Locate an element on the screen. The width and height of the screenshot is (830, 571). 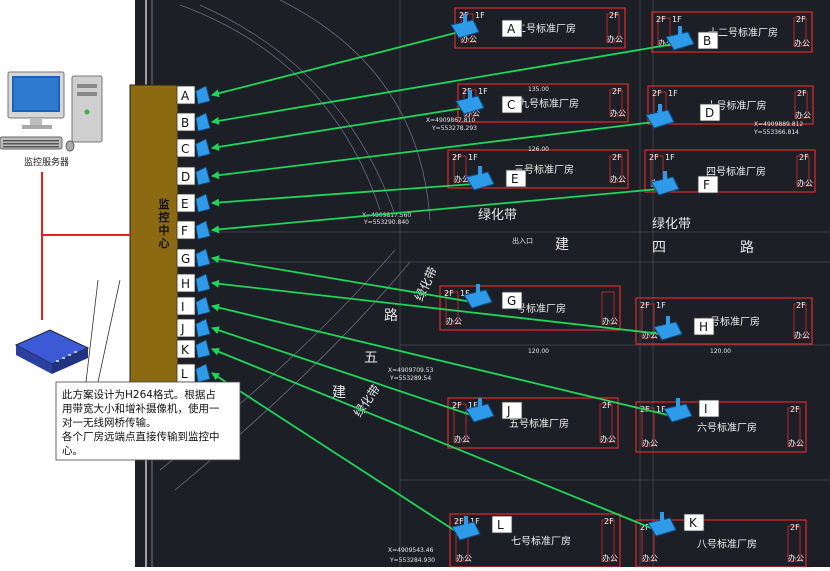
coord-7: X=4909543.46 is located at coordinates (411, 550).